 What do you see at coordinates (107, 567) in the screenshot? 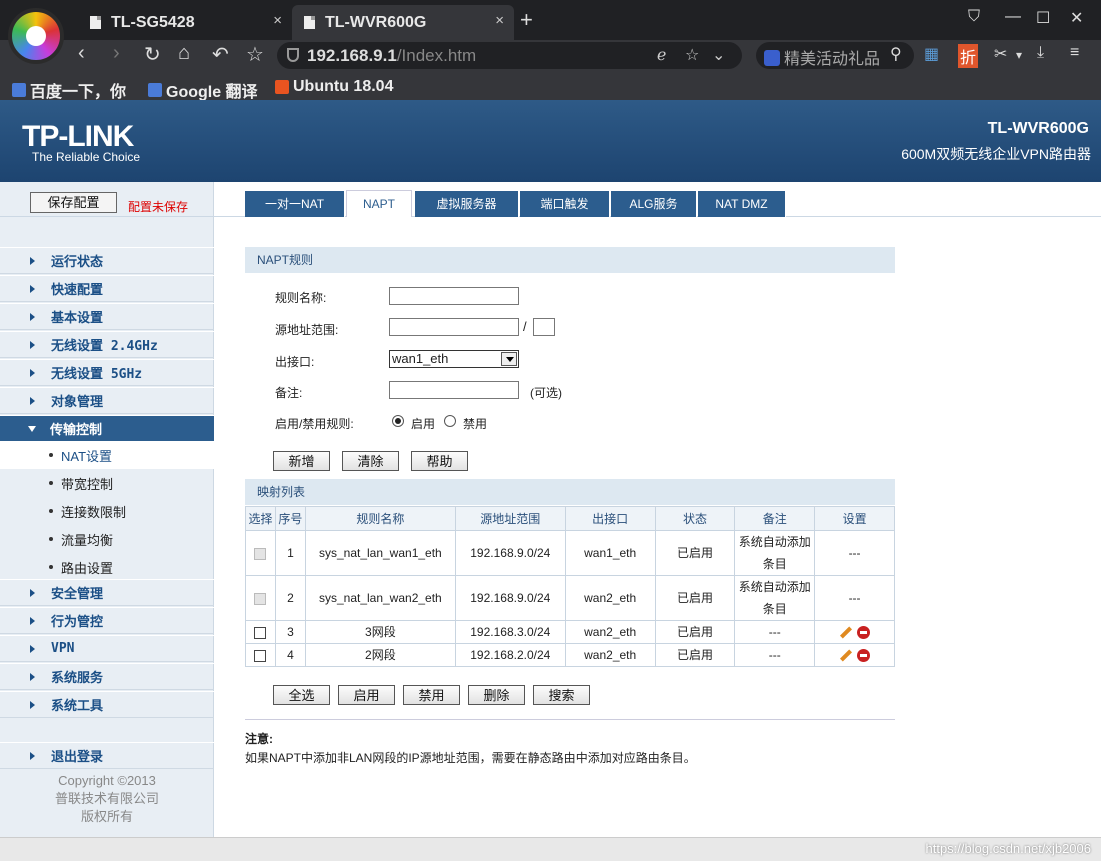
I see `submenu-routing: 路由设置` at bounding box center [107, 567].